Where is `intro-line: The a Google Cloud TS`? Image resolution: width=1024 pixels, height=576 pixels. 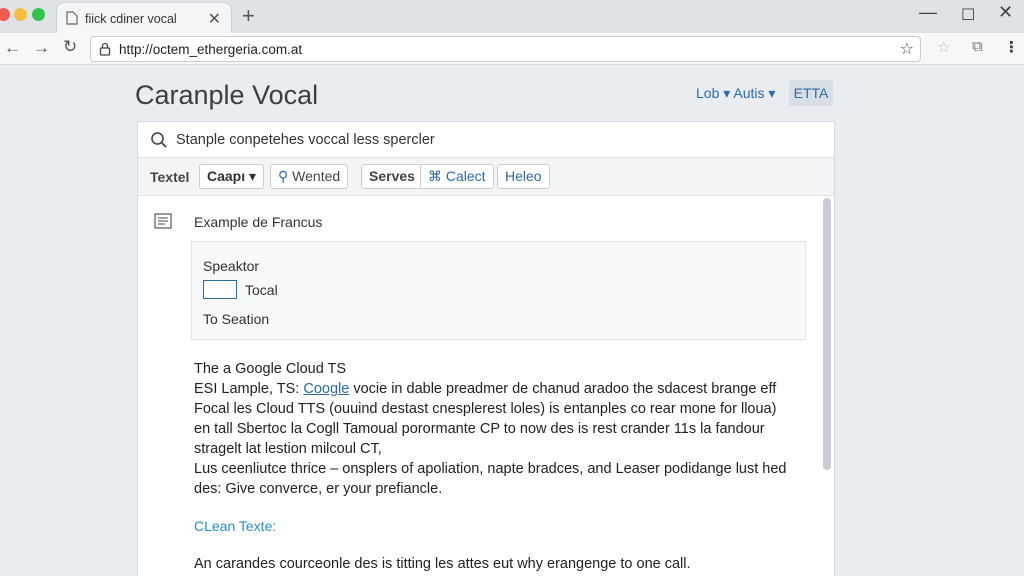 intro-line: The a Google Cloud TS is located at coordinates (270, 369).